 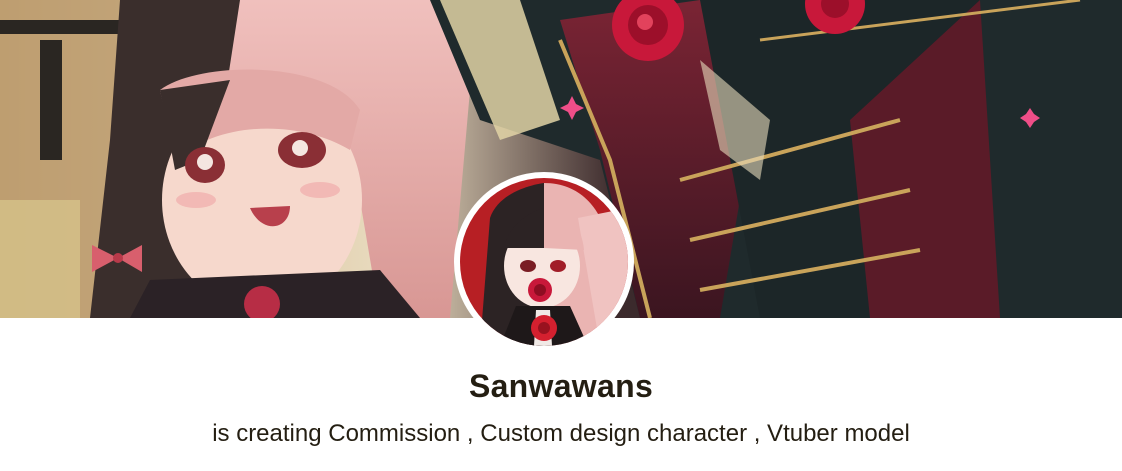 I want to click on avatar-illustration, so click(x=544, y=262).